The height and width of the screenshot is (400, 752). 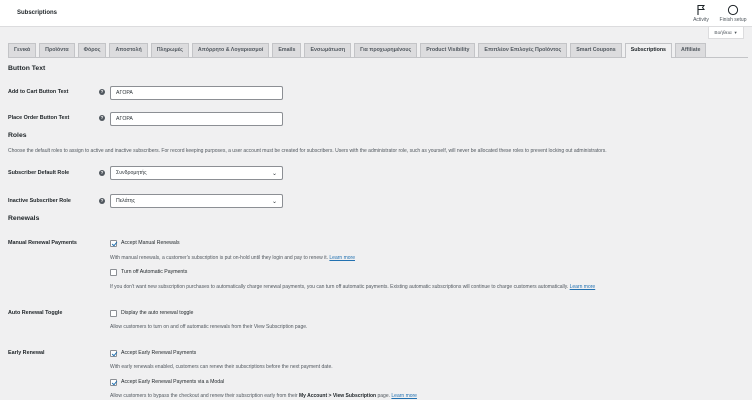 I want to click on tab-item: Για προχωρημένους, so click(x=386, y=50).